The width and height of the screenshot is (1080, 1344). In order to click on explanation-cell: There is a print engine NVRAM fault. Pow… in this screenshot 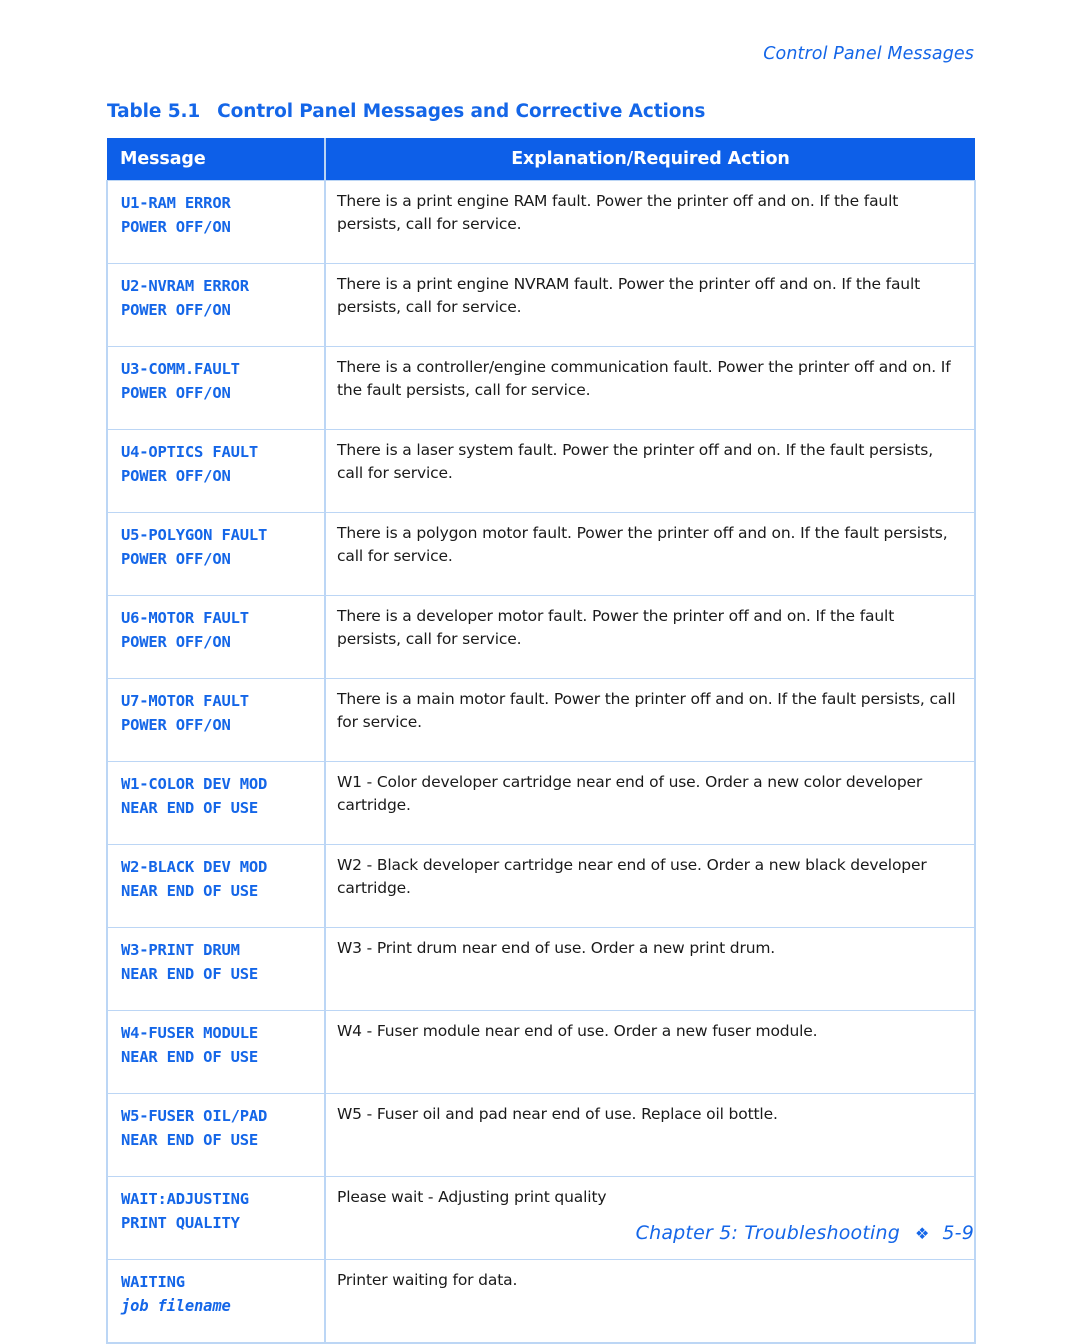, I will do `click(650, 305)`.